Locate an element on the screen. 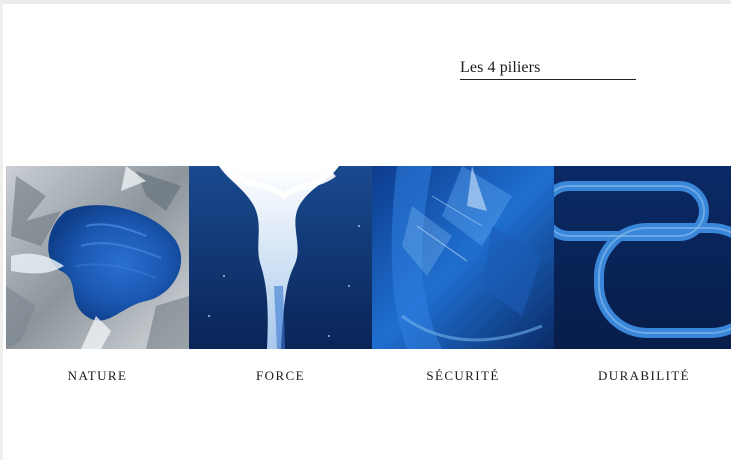 The height and width of the screenshot is (460, 731). glass-shard-image is located at coordinates (463, 257).